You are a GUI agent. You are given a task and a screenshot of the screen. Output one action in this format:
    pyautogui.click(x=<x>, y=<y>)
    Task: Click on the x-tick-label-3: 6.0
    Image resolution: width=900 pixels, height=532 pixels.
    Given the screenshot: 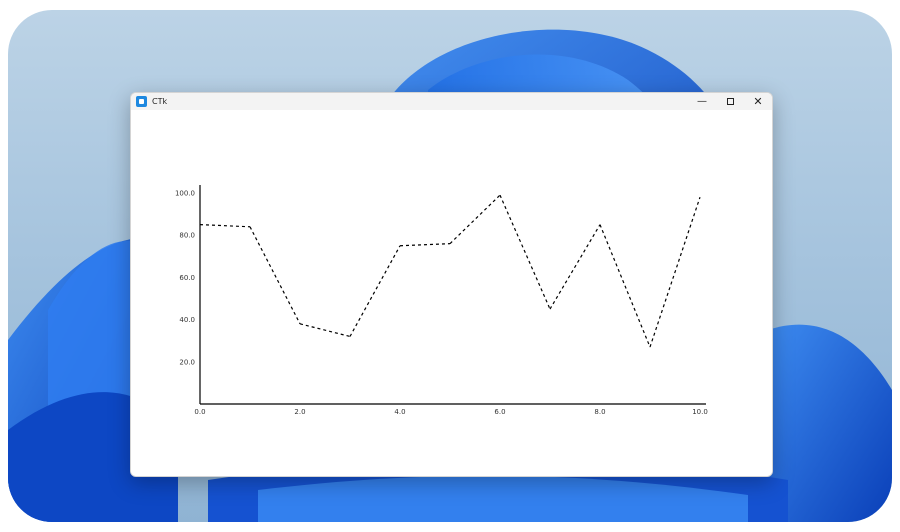 What is the action you would take?
    pyautogui.click(x=499, y=412)
    